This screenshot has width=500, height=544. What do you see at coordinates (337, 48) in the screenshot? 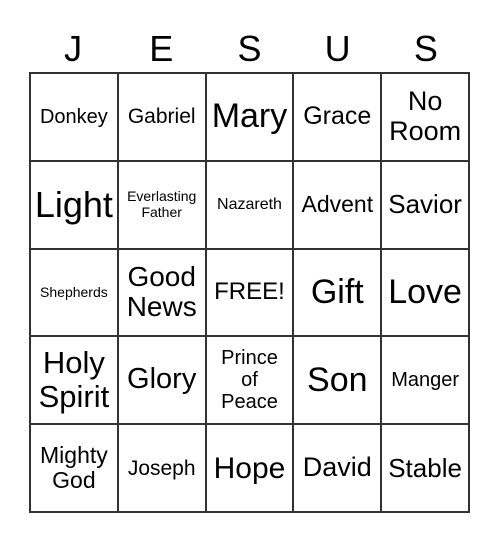
I see `header-letter: U` at bounding box center [337, 48].